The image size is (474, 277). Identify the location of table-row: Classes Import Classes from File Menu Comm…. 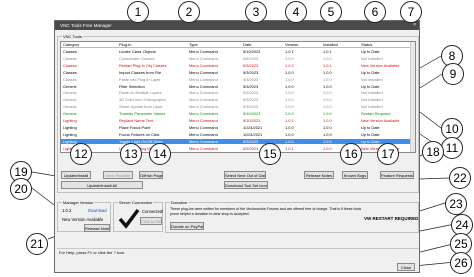
(238, 73).